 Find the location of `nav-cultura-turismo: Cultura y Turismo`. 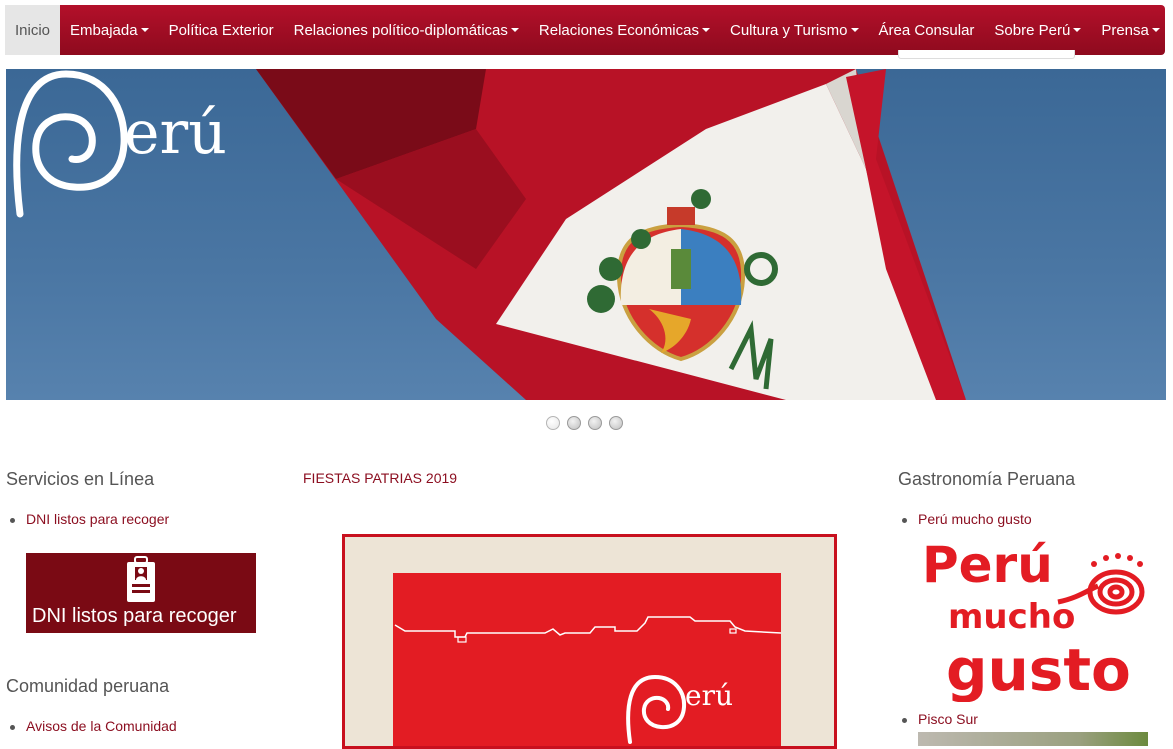

nav-cultura-turismo: Cultura y Turismo is located at coordinates (794, 30).